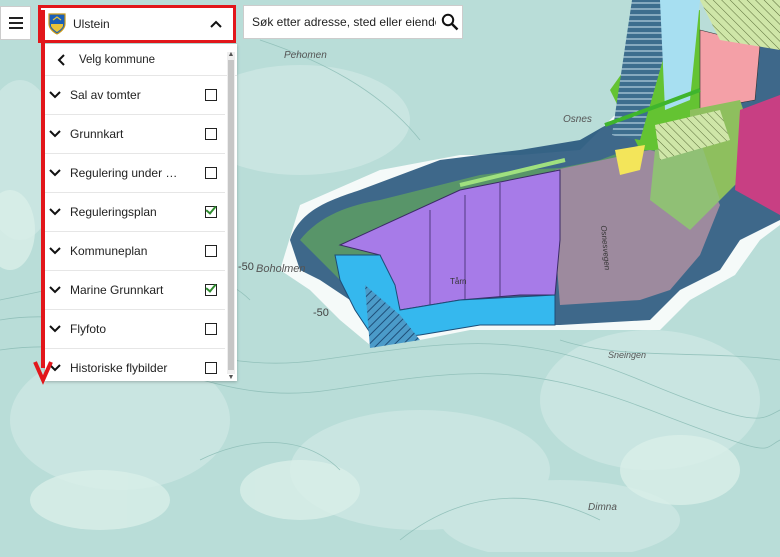 The image size is (780, 557). I want to click on search-bar, so click(353, 22).